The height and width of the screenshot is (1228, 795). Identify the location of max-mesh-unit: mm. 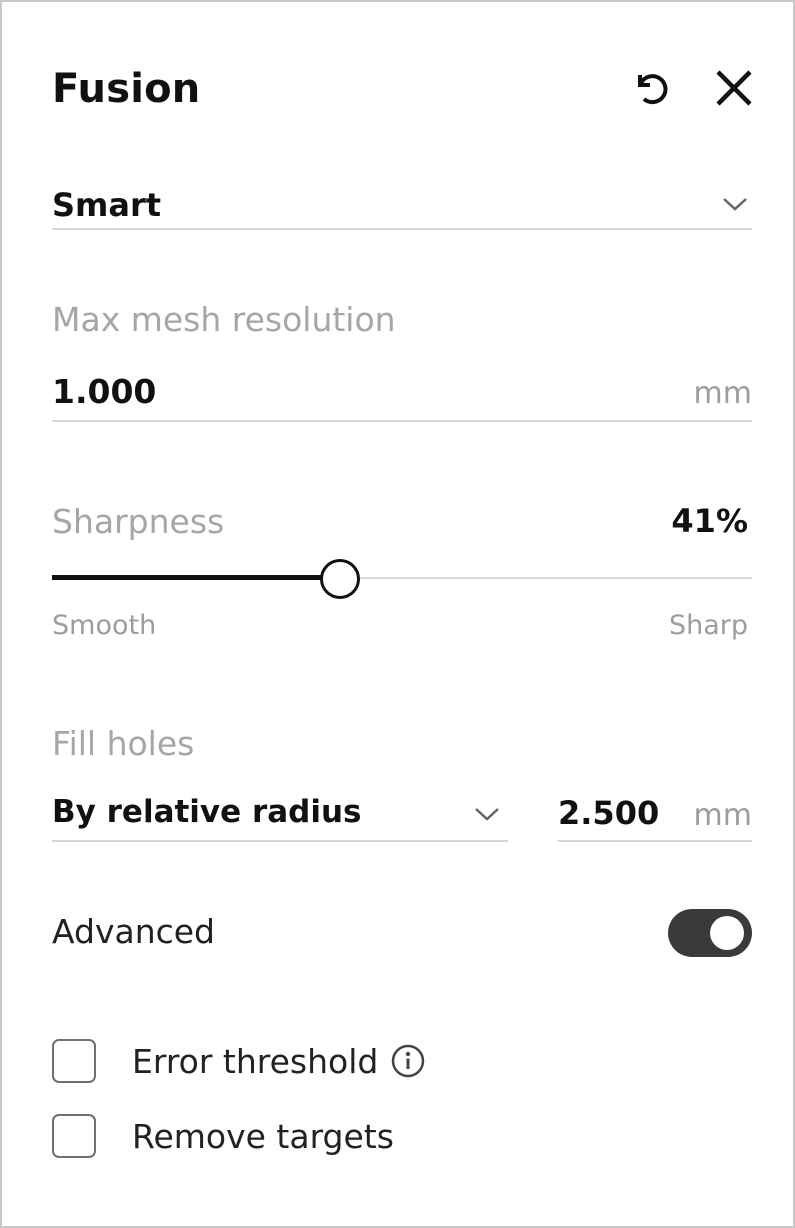
(722, 393).